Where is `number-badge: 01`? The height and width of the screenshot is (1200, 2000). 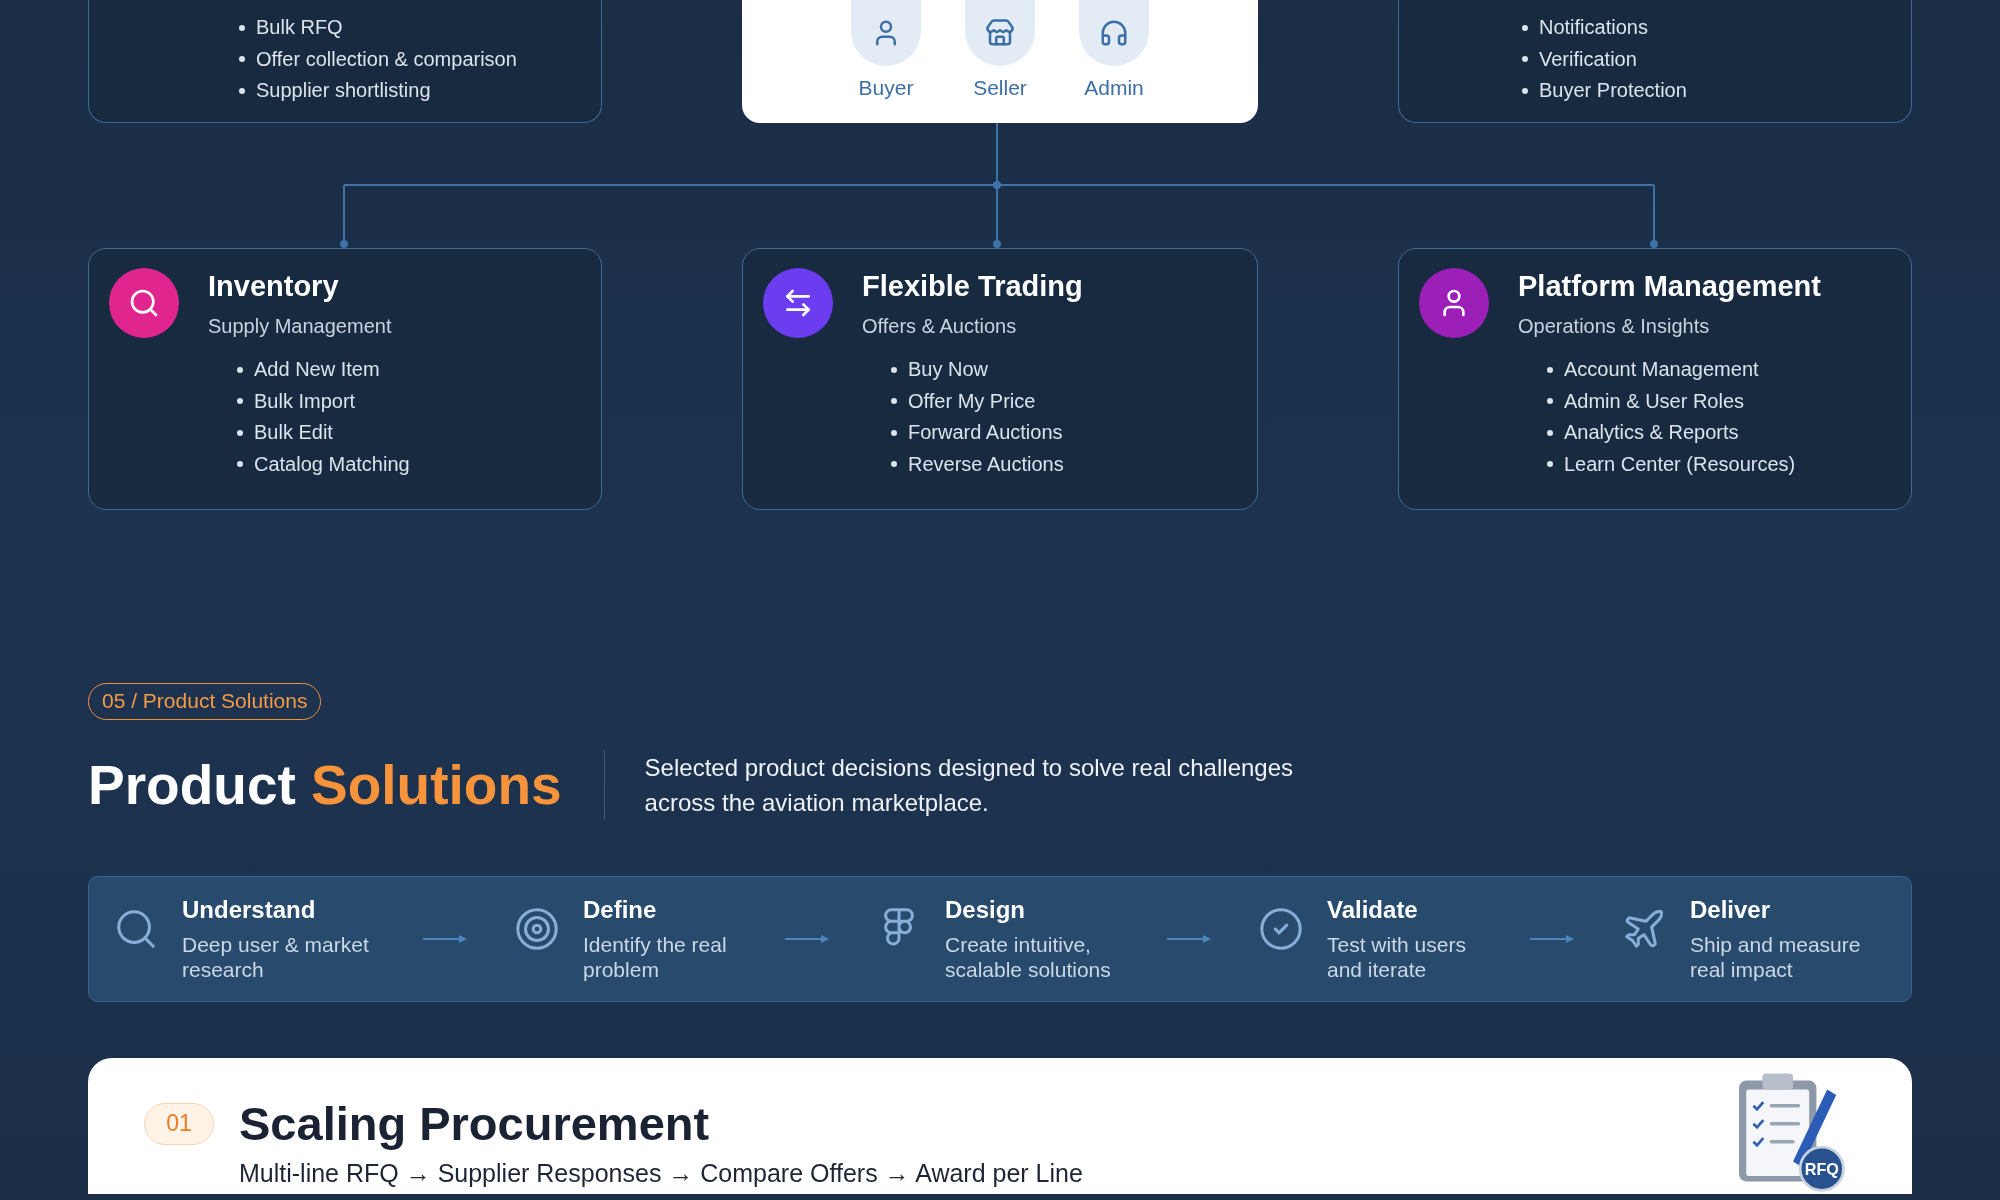 number-badge: 01 is located at coordinates (179, 1123).